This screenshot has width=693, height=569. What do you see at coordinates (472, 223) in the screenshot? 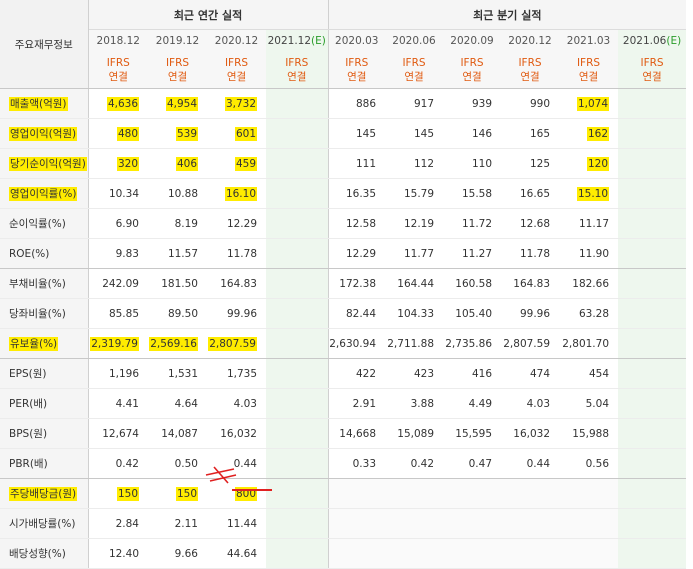
I see `cell-value: 11.72` at bounding box center [472, 223].